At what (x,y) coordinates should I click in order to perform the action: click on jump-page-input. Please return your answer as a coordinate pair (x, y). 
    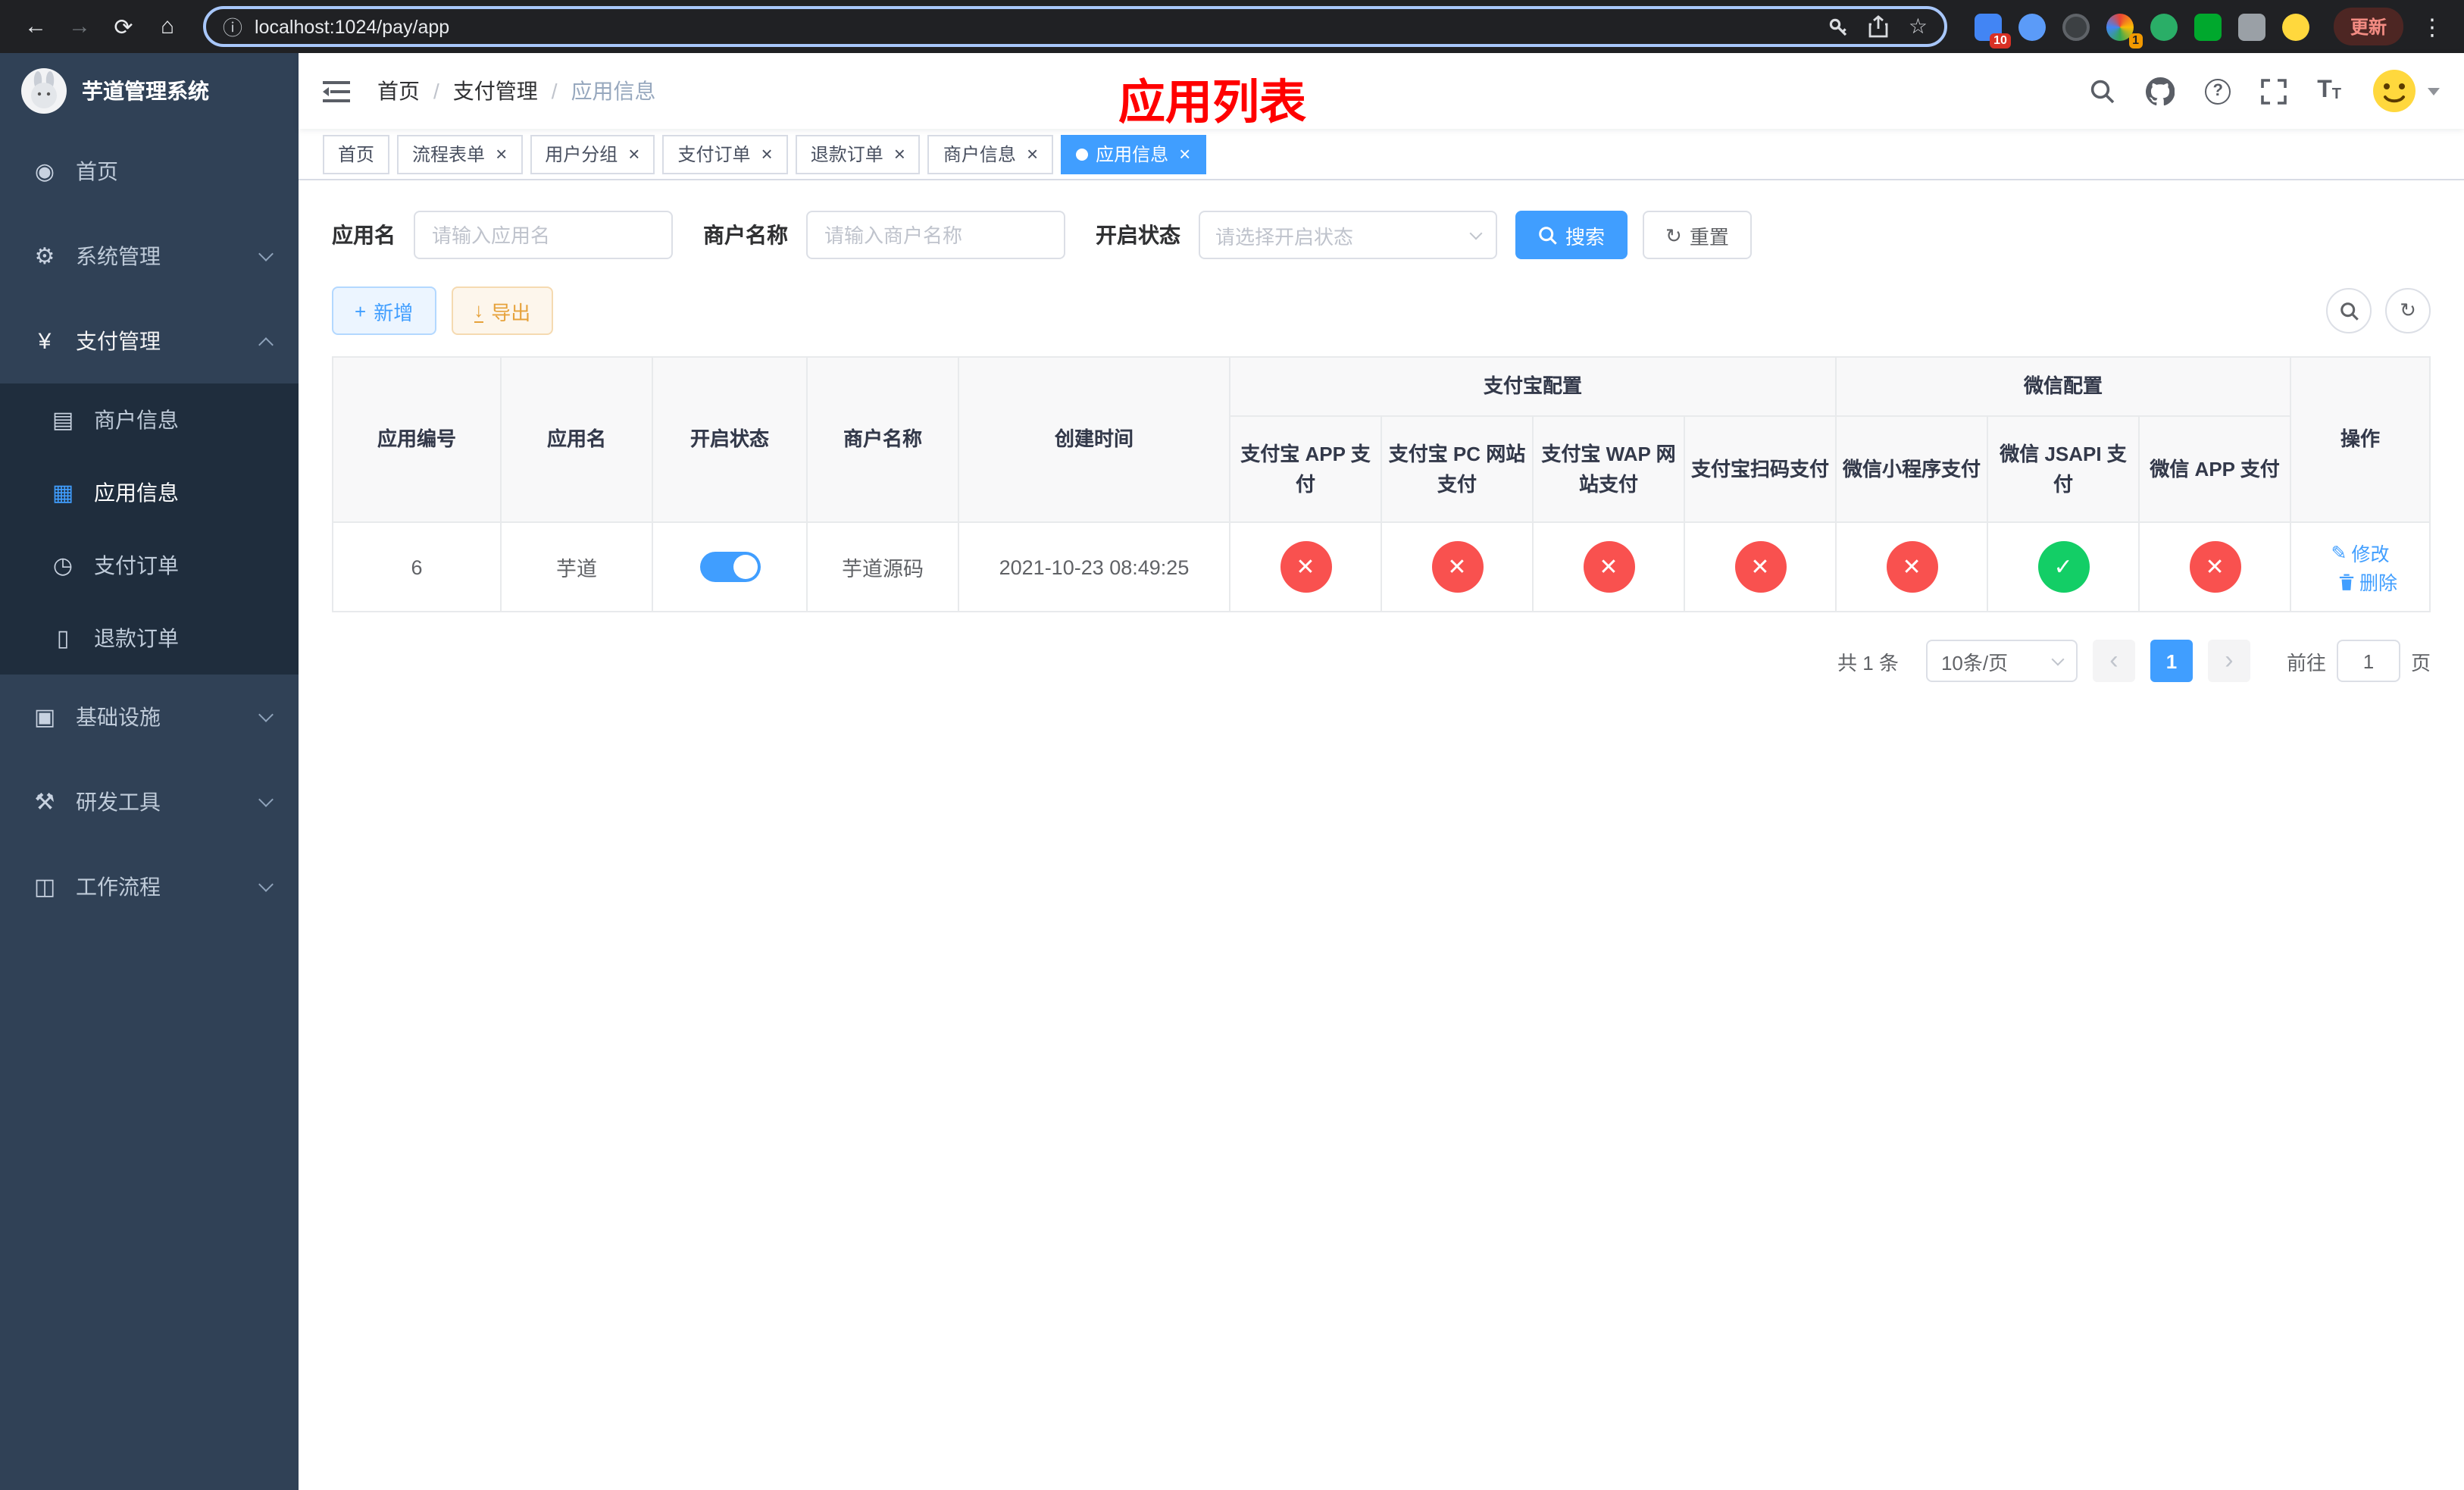
    Looking at the image, I should click on (2368, 661).